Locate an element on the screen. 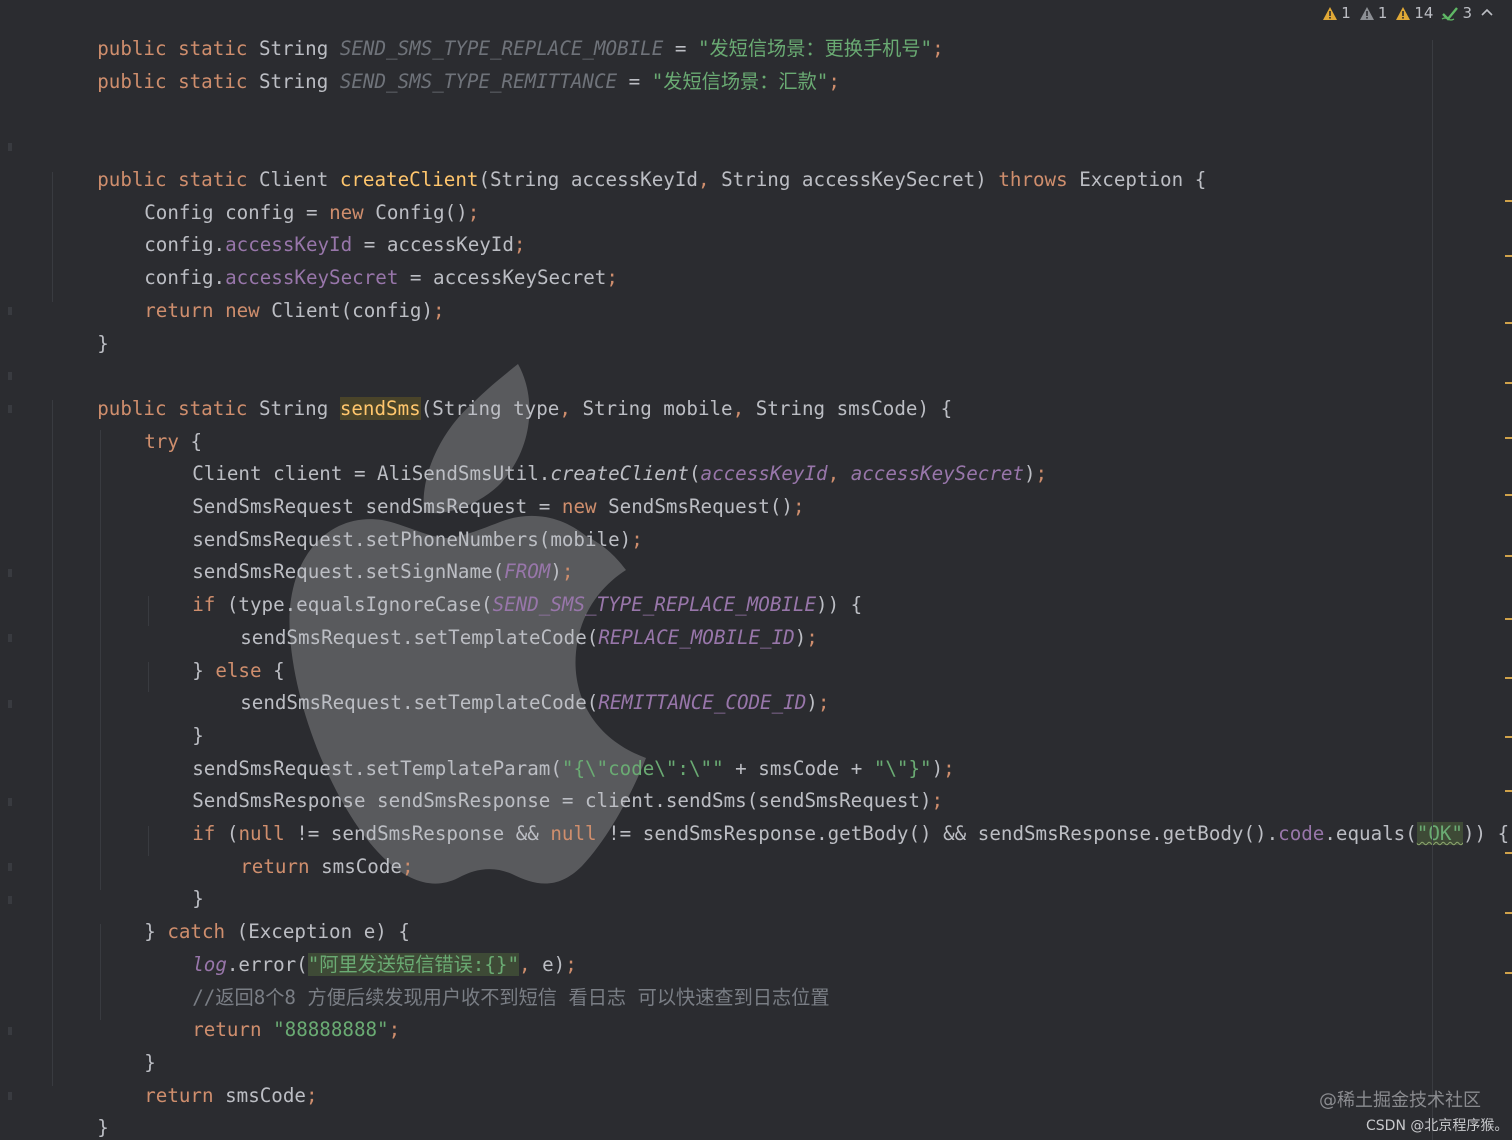  code-line-28: } catch (Exception e) { is located at coordinates (254, 913).